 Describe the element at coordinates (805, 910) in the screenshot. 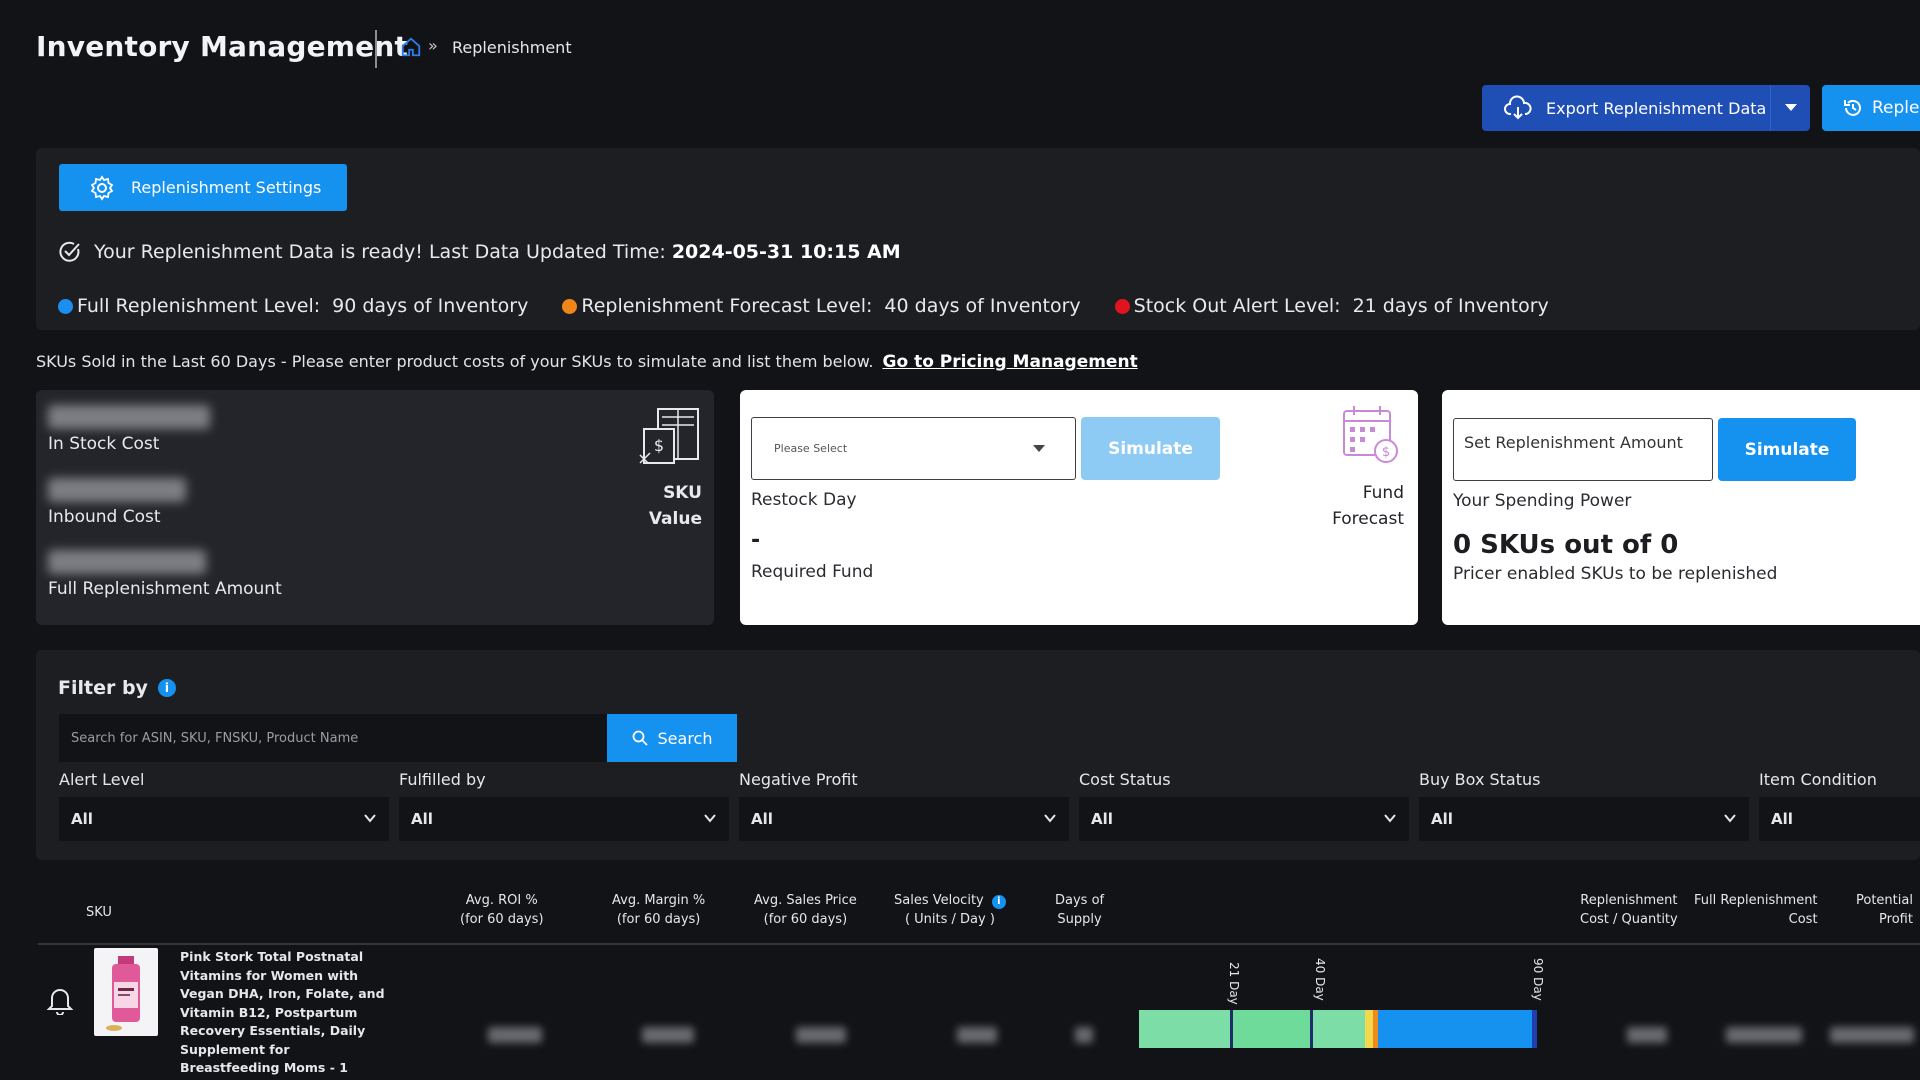

I see `col-avg-sales-price: Avg. Sales Price (for 60 days)` at that location.